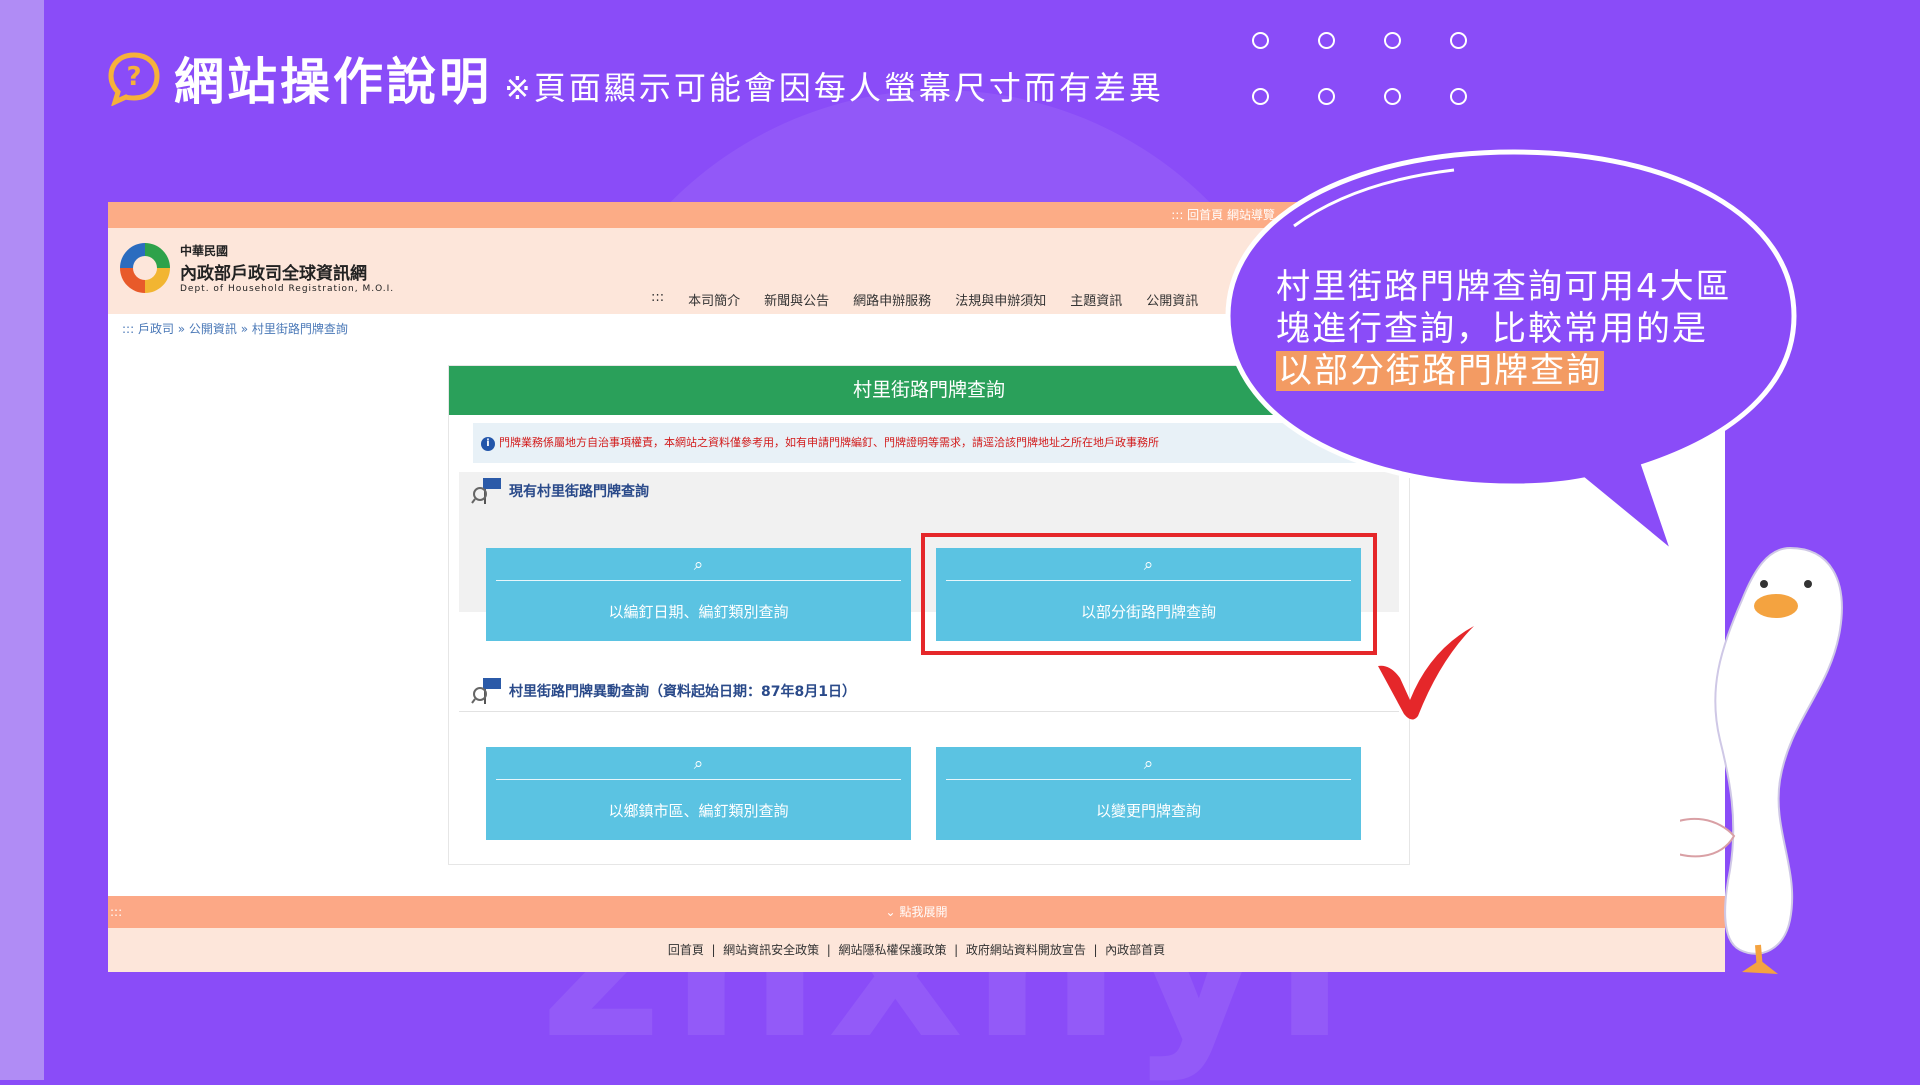 The image size is (1920, 1085). I want to click on footer-link-security: 網站資訊安全政策, so click(771, 950).